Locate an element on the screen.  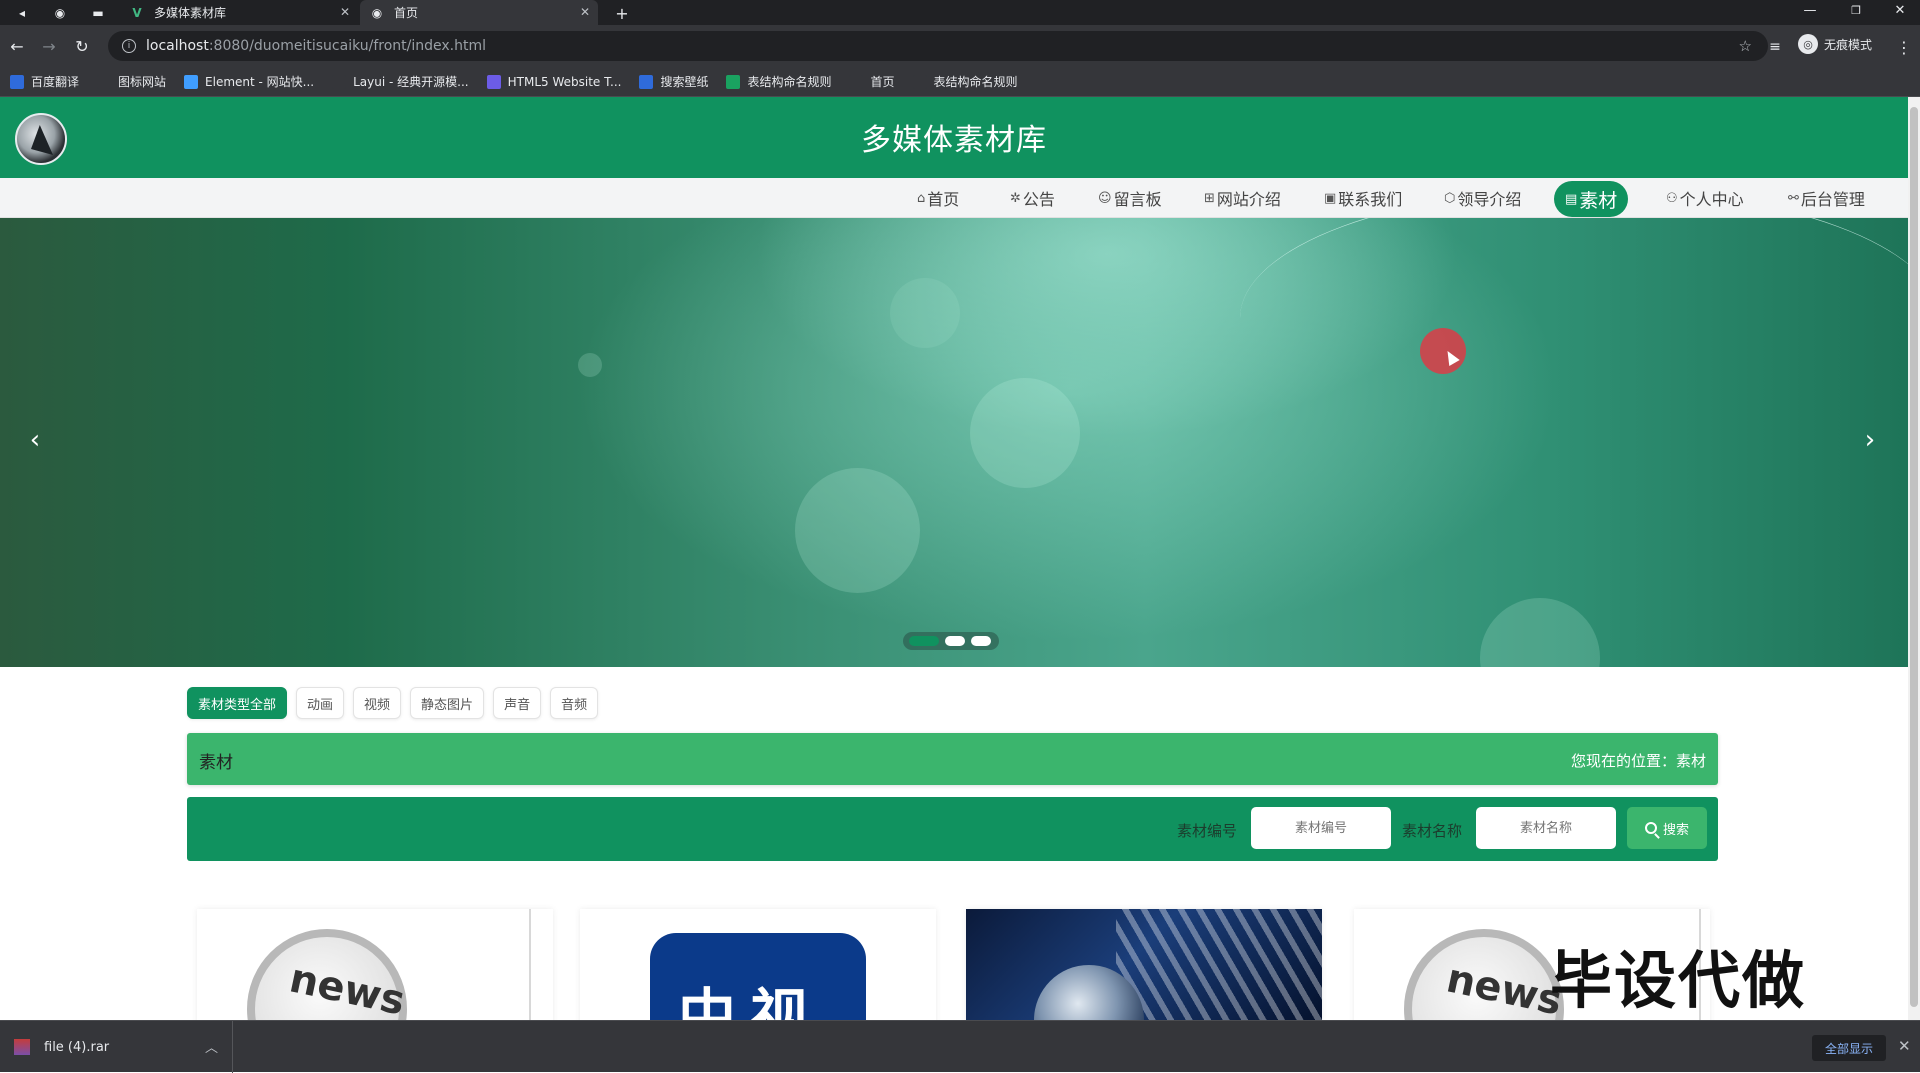
nav-label: 联系我们 is located at coordinates (1370, 199).